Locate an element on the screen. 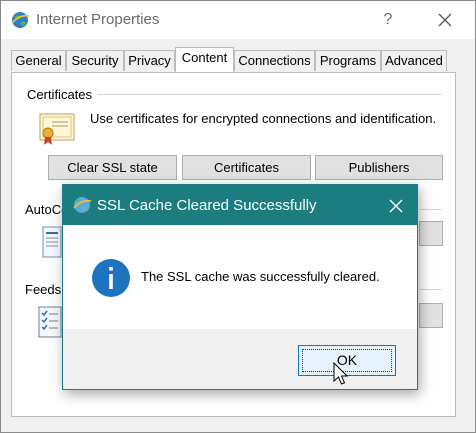 The image size is (476, 433). dialog-title-bar: SSL Cache Cleared Successfully is located at coordinates (240, 205).